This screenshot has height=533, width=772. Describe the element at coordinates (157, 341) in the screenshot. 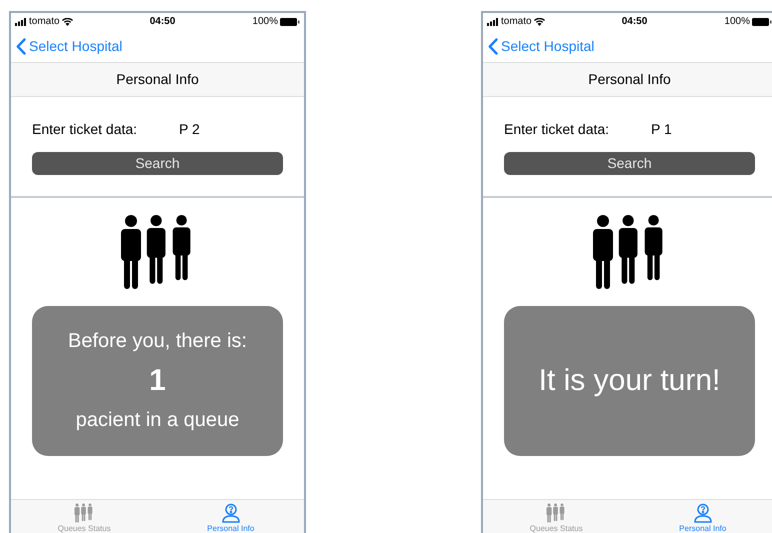

I see `card-text: Before you, there is:` at that location.